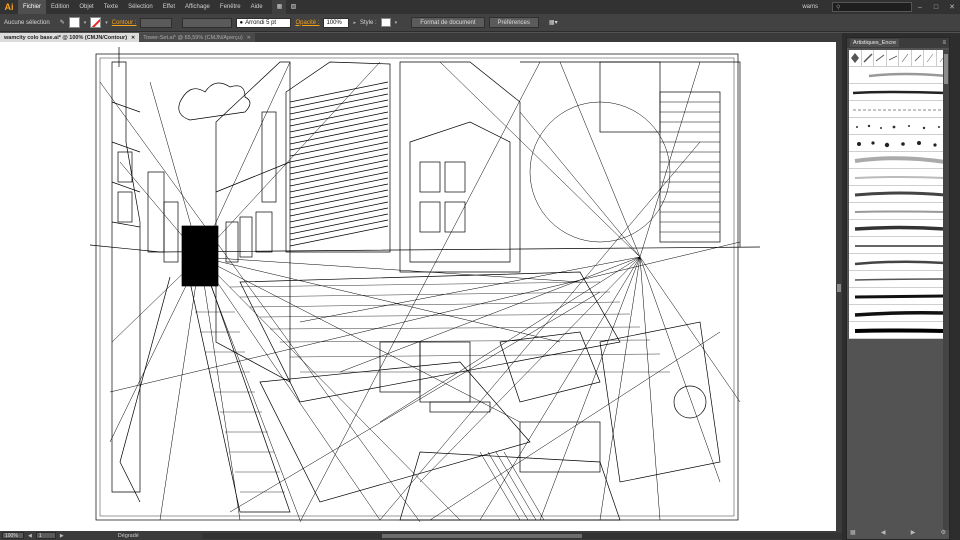 The height and width of the screenshot is (540, 960). I want to click on next-artboard-icon: ▶, so click(62, 536).